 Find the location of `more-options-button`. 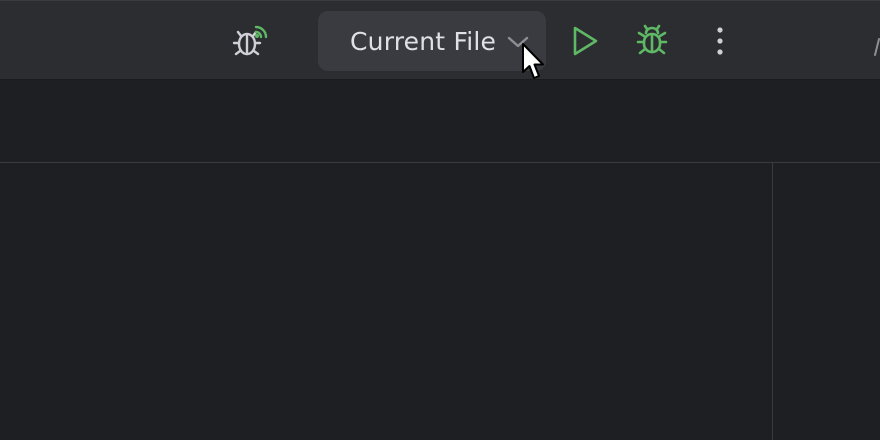

more-options-button is located at coordinates (720, 41).